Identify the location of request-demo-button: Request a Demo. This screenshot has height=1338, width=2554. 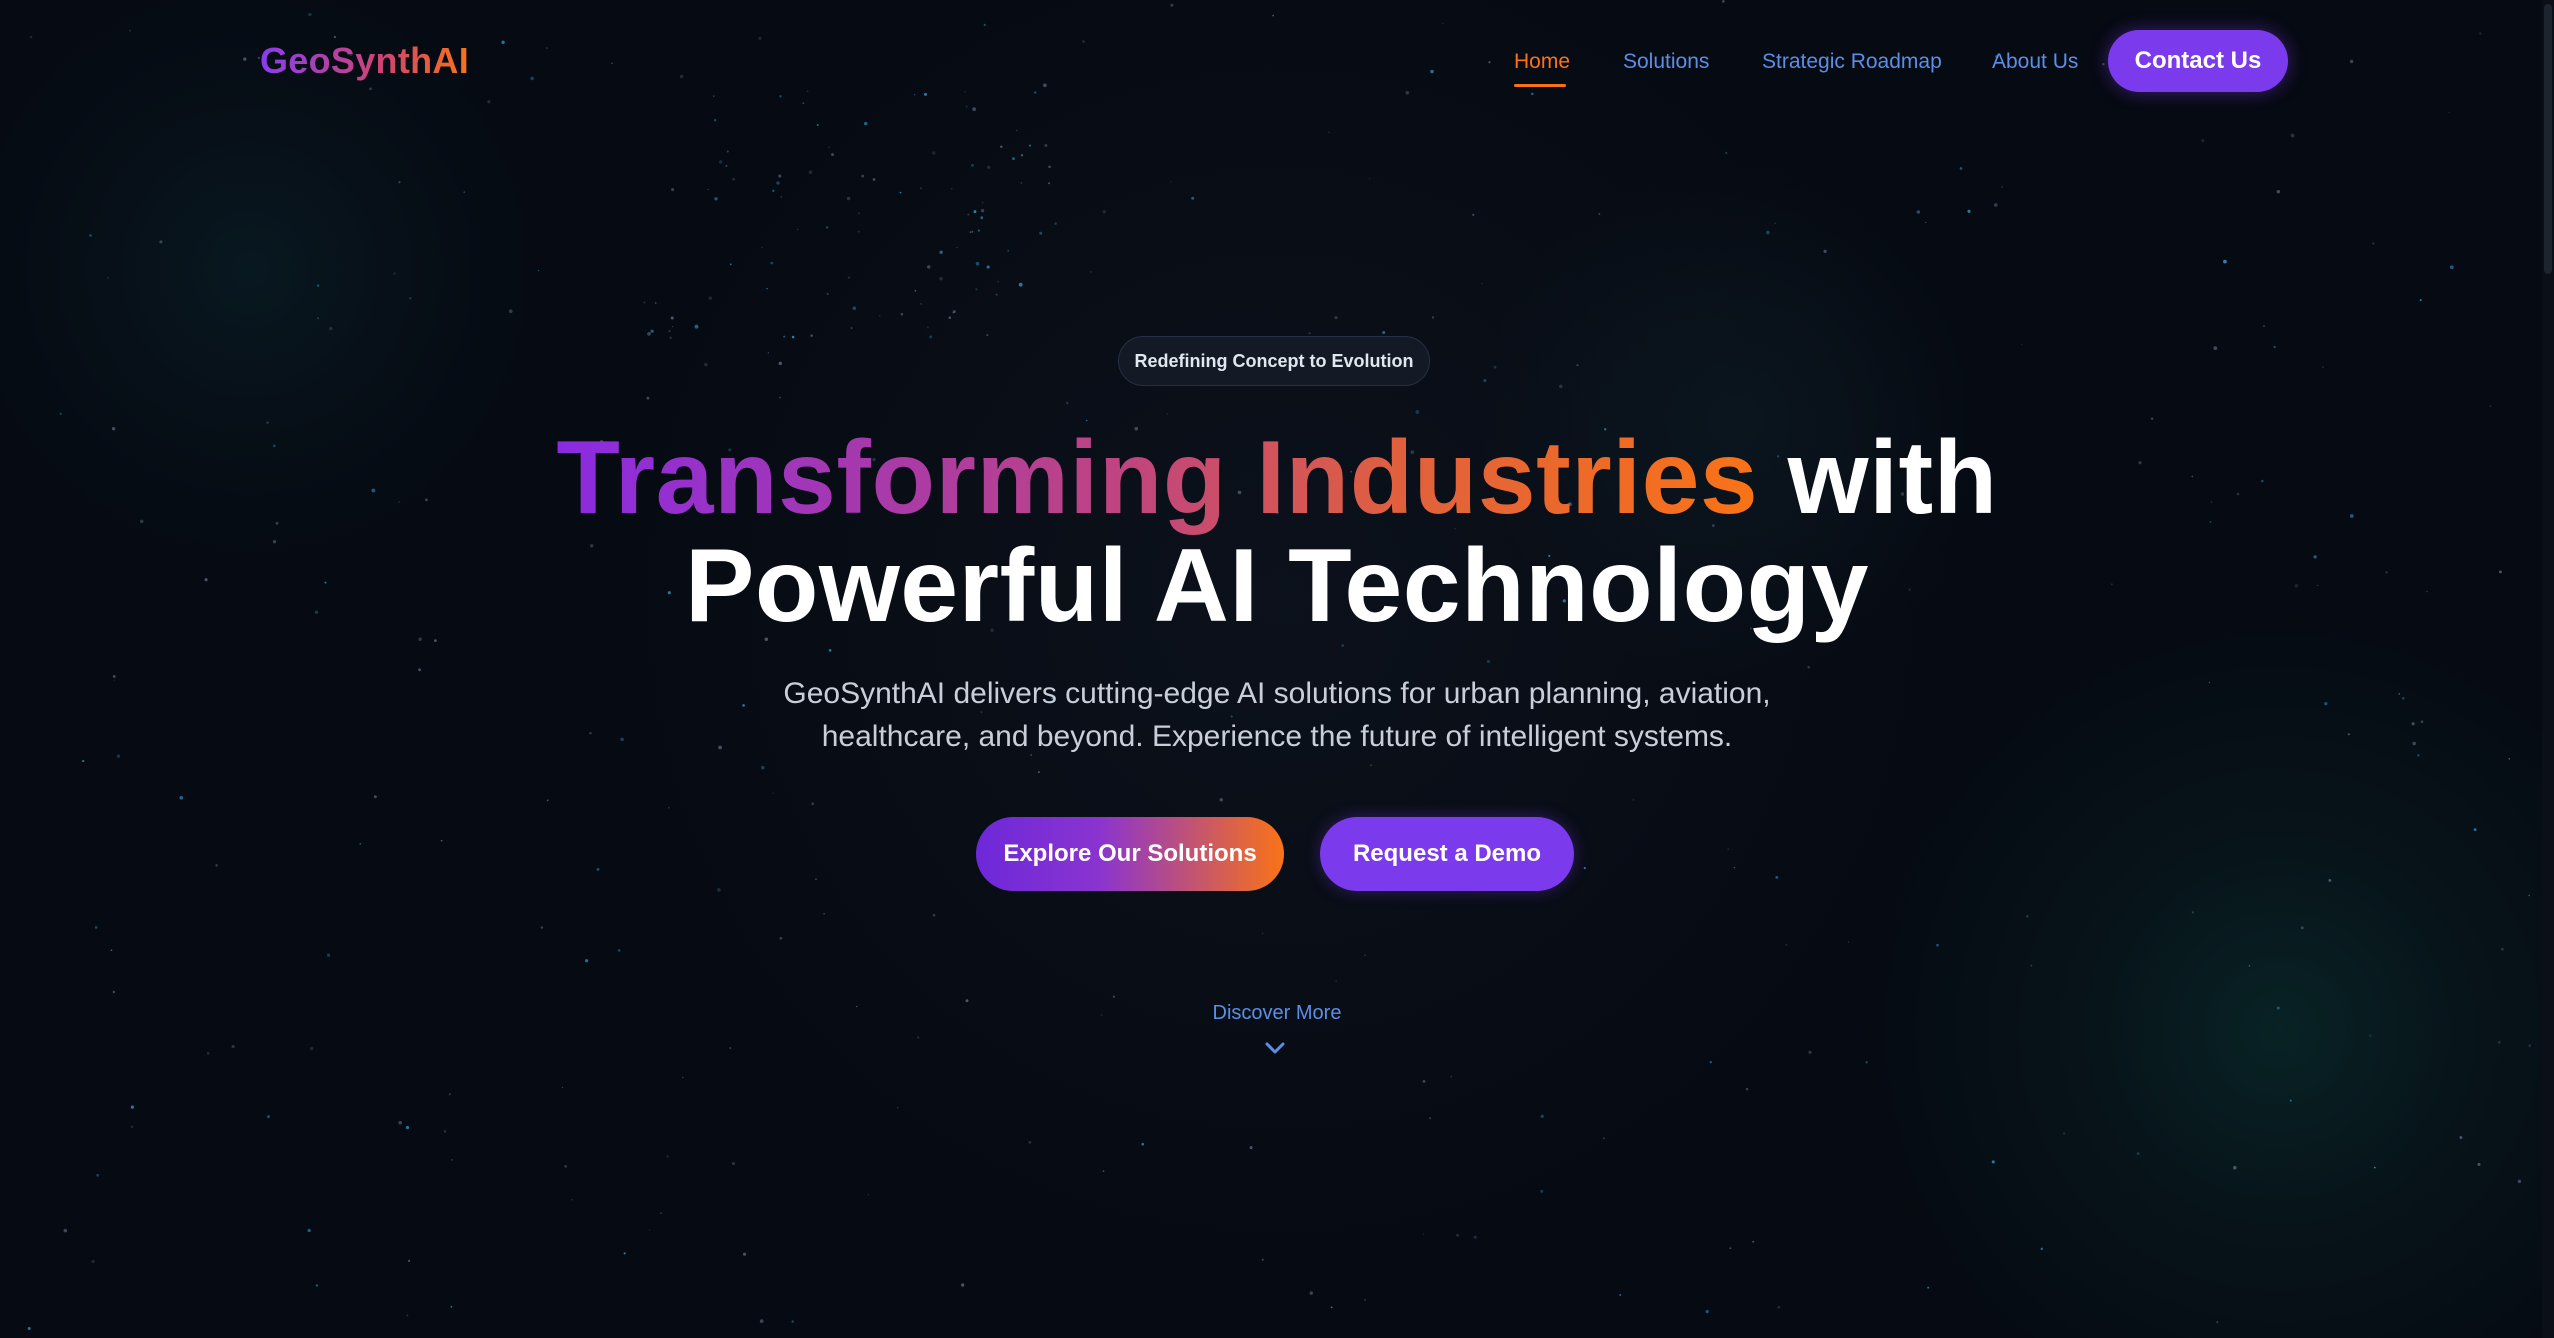
(1447, 854).